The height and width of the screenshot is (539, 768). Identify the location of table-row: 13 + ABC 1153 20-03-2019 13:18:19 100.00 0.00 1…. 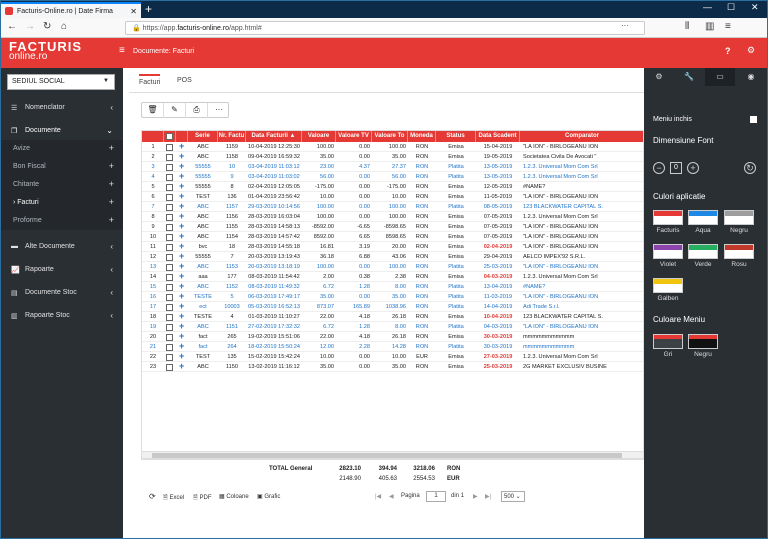
(392, 266).